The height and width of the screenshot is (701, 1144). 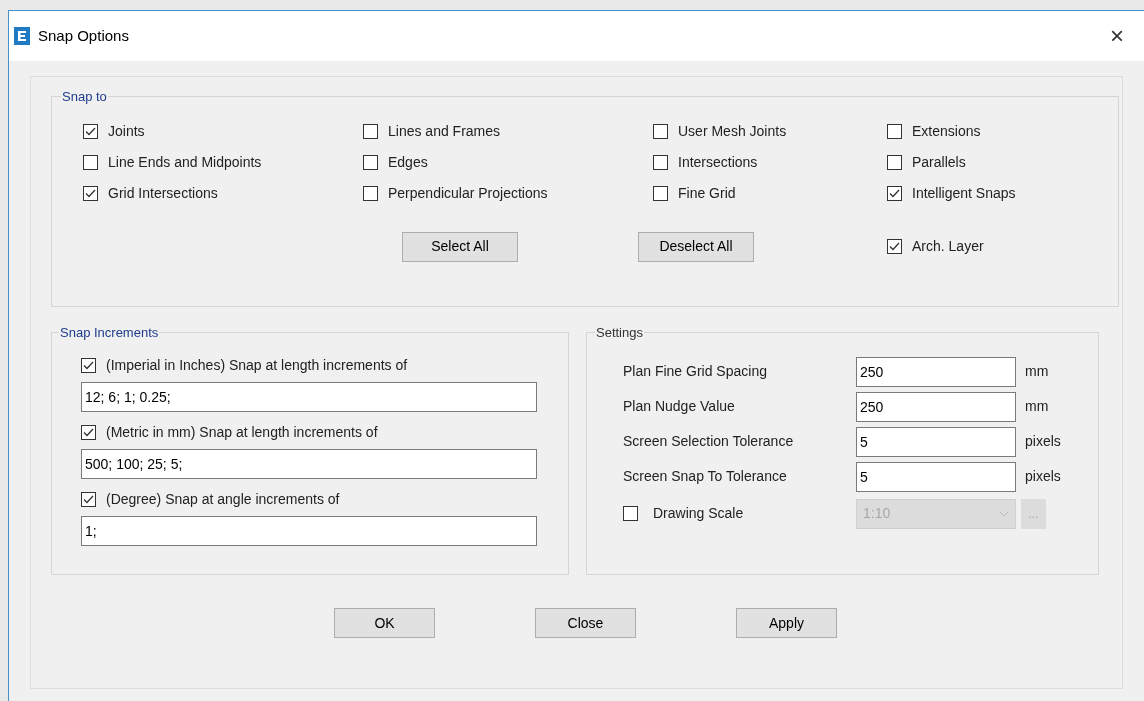 I want to click on checkbox-label: Grid Intersections, so click(x=163, y=193).